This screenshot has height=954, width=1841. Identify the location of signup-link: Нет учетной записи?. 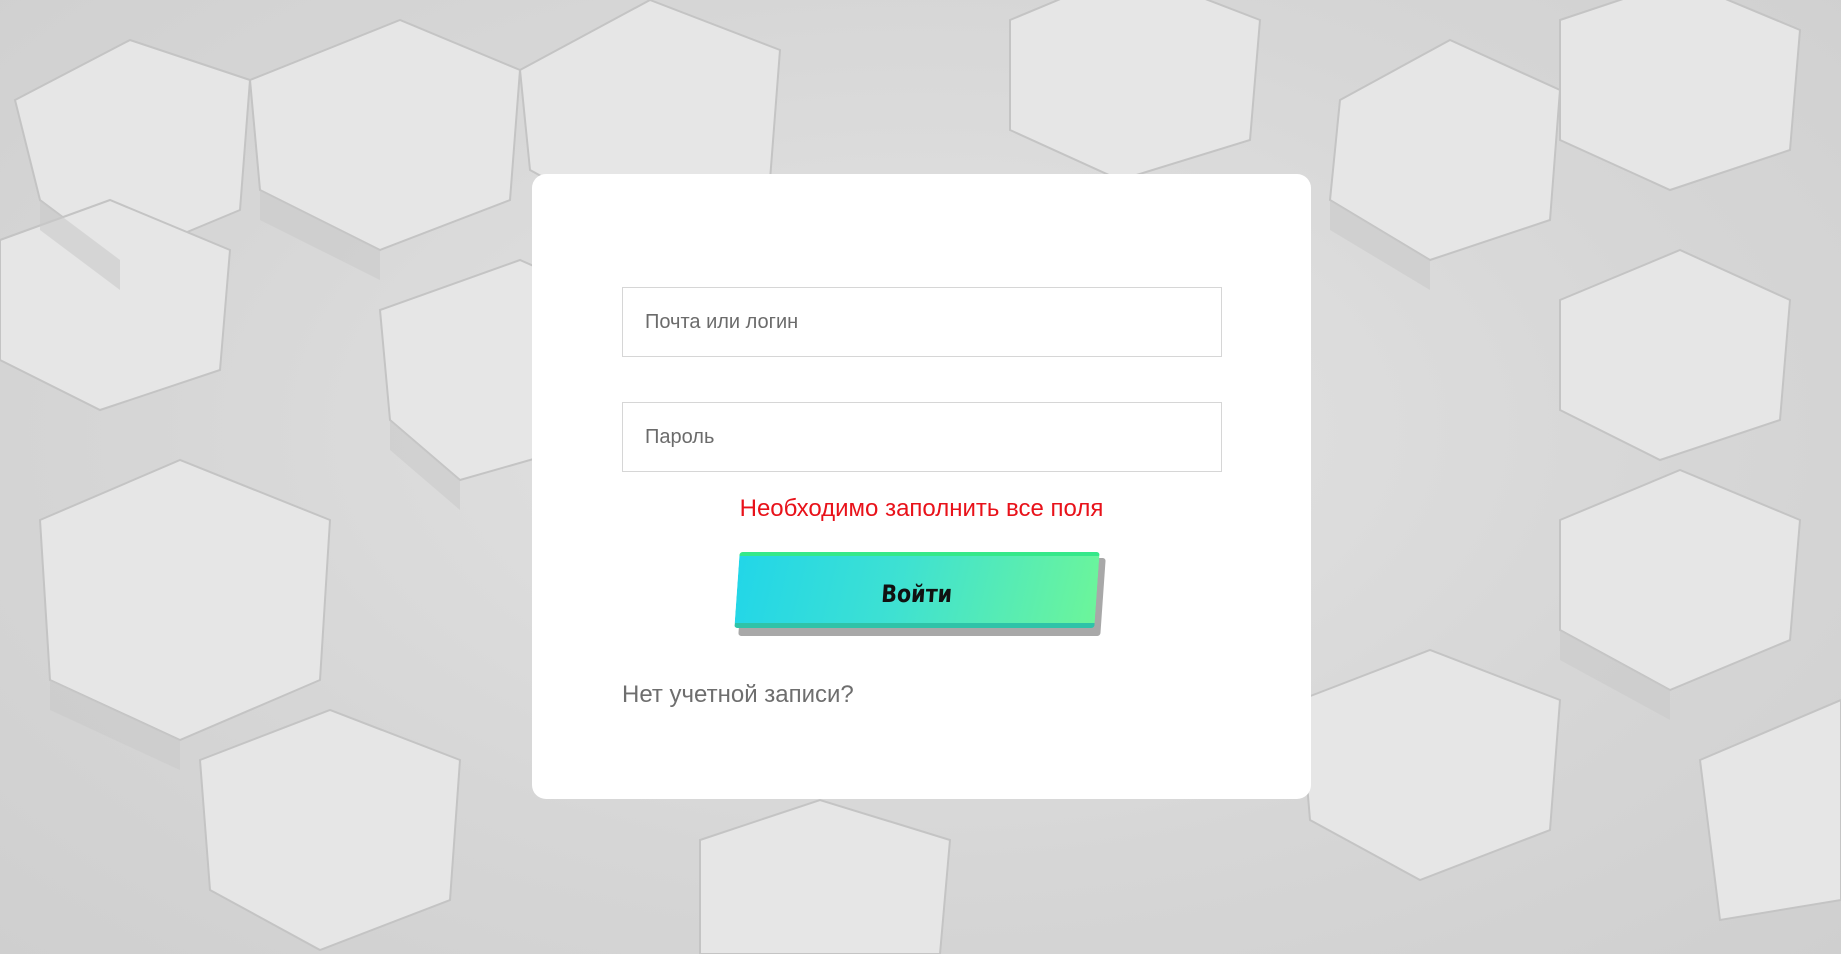
(738, 695).